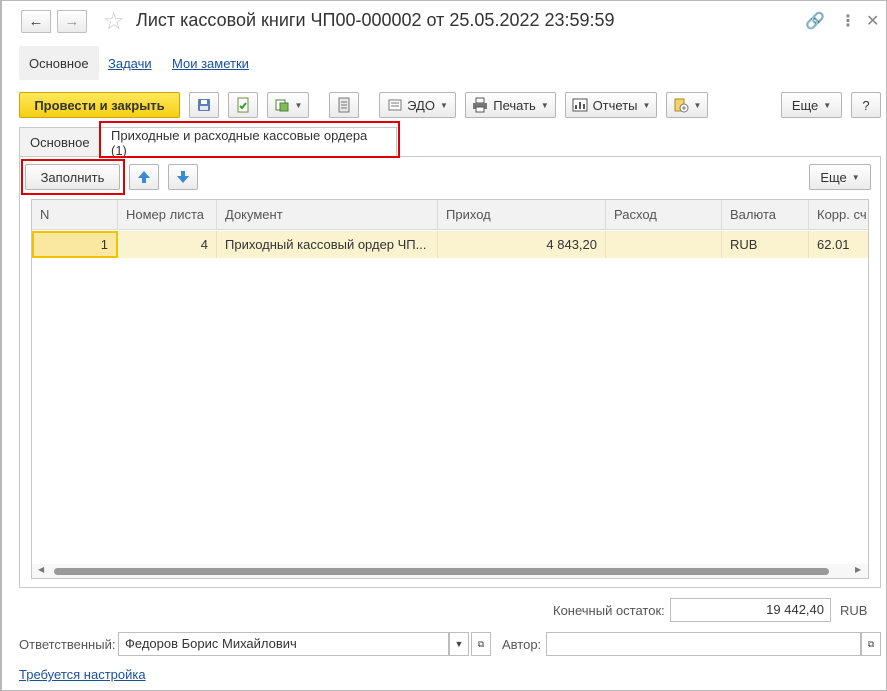 The height and width of the screenshot is (691, 887). I want to click on edo-button: ЭДО ▼, so click(417, 105).